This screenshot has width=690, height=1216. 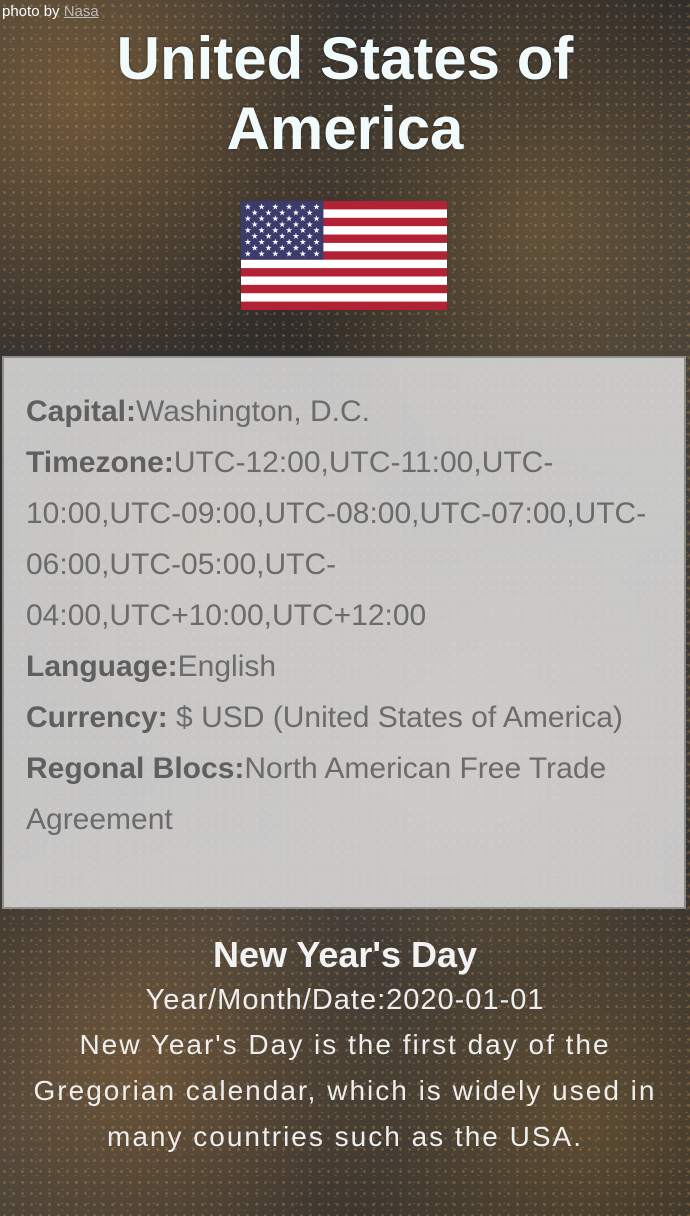 I want to click on photo-credit: photo by Nasa, so click(x=50, y=11).